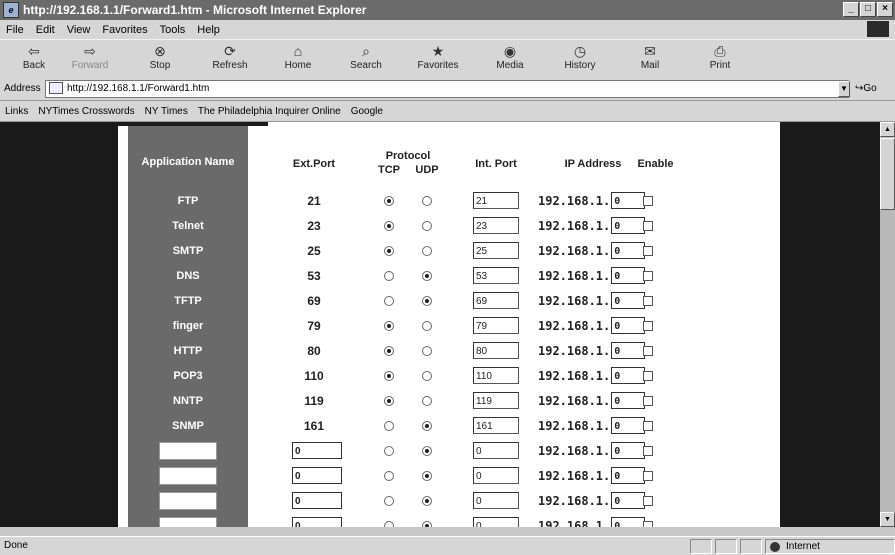 Image resolution: width=895 pixels, height=555 pixels. What do you see at coordinates (427, 170) in the screenshot?
I see `header-udp: UDP` at bounding box center [427, 170].